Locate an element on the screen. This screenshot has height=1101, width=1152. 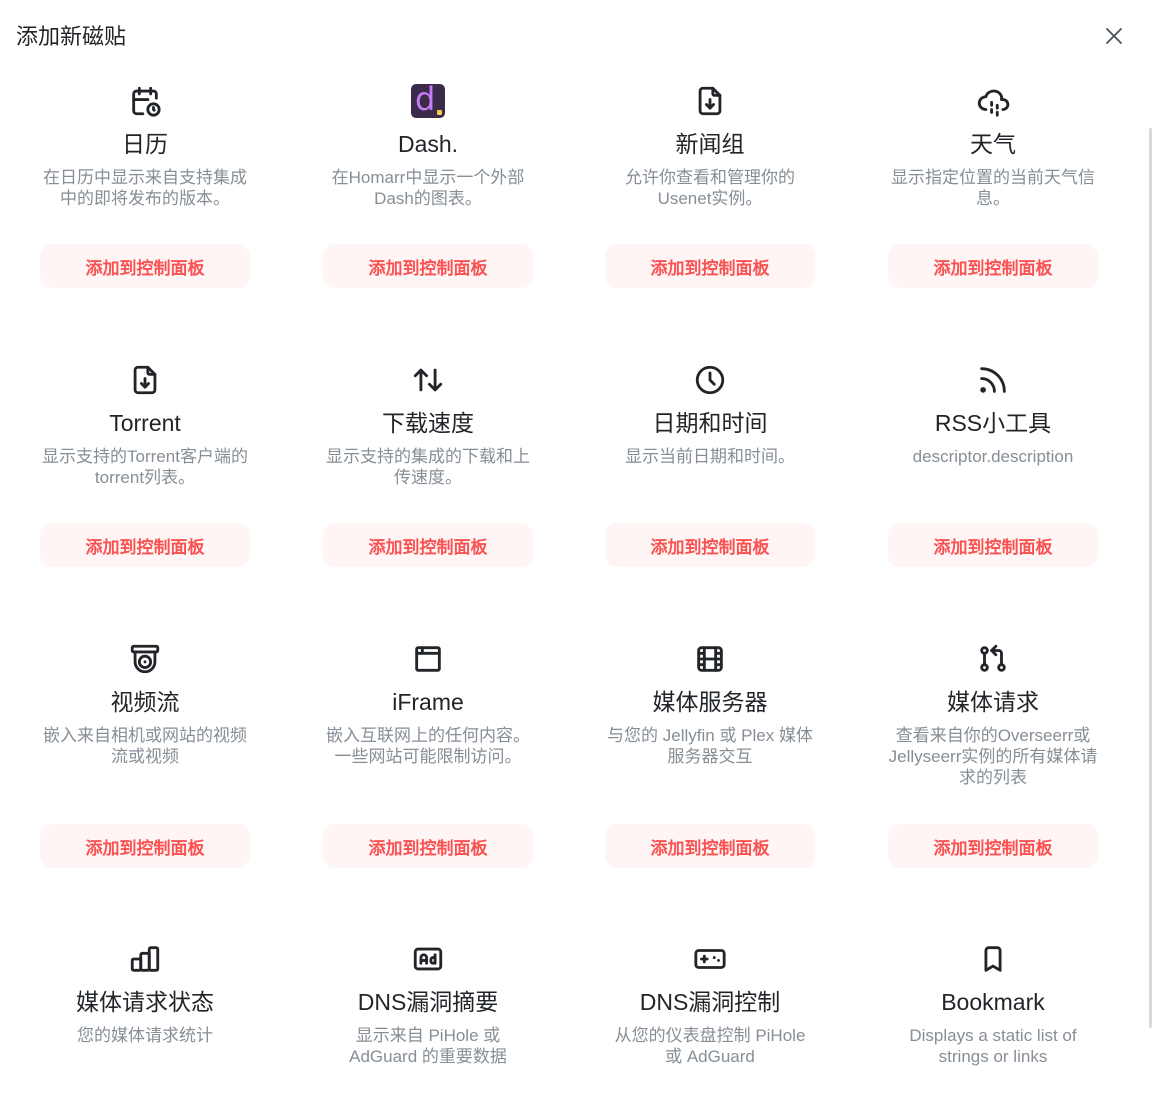
tile-name: 媒体服务器 is located at coordinates (710, 702).